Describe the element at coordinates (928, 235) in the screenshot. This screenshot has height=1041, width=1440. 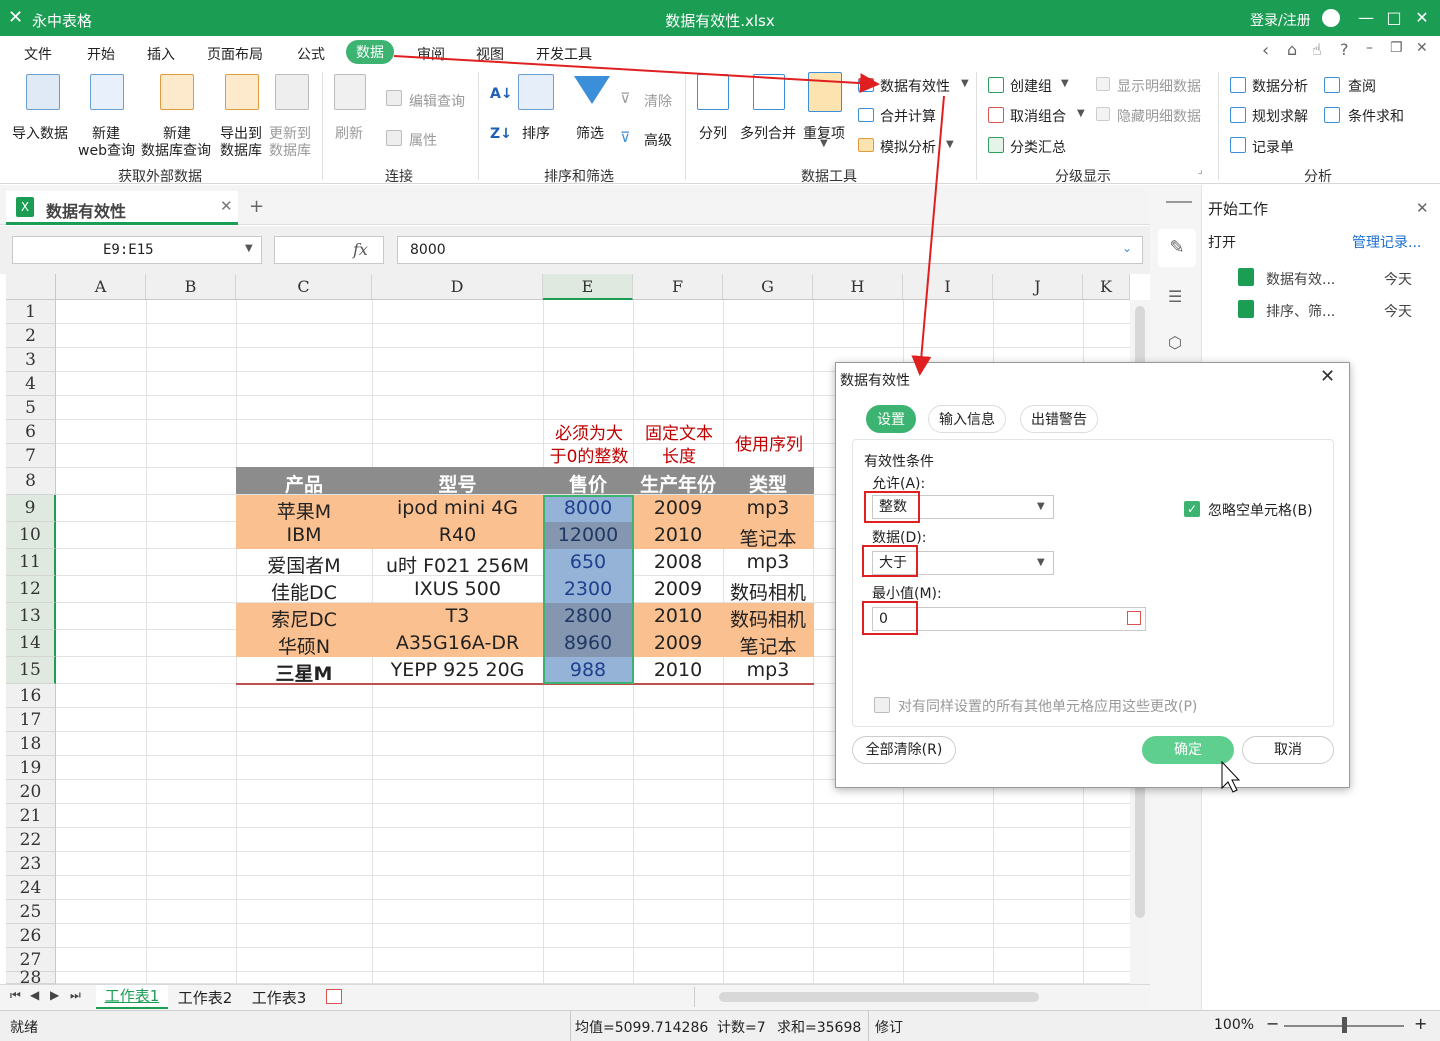
I see `arrow-to-dialog` at that location.